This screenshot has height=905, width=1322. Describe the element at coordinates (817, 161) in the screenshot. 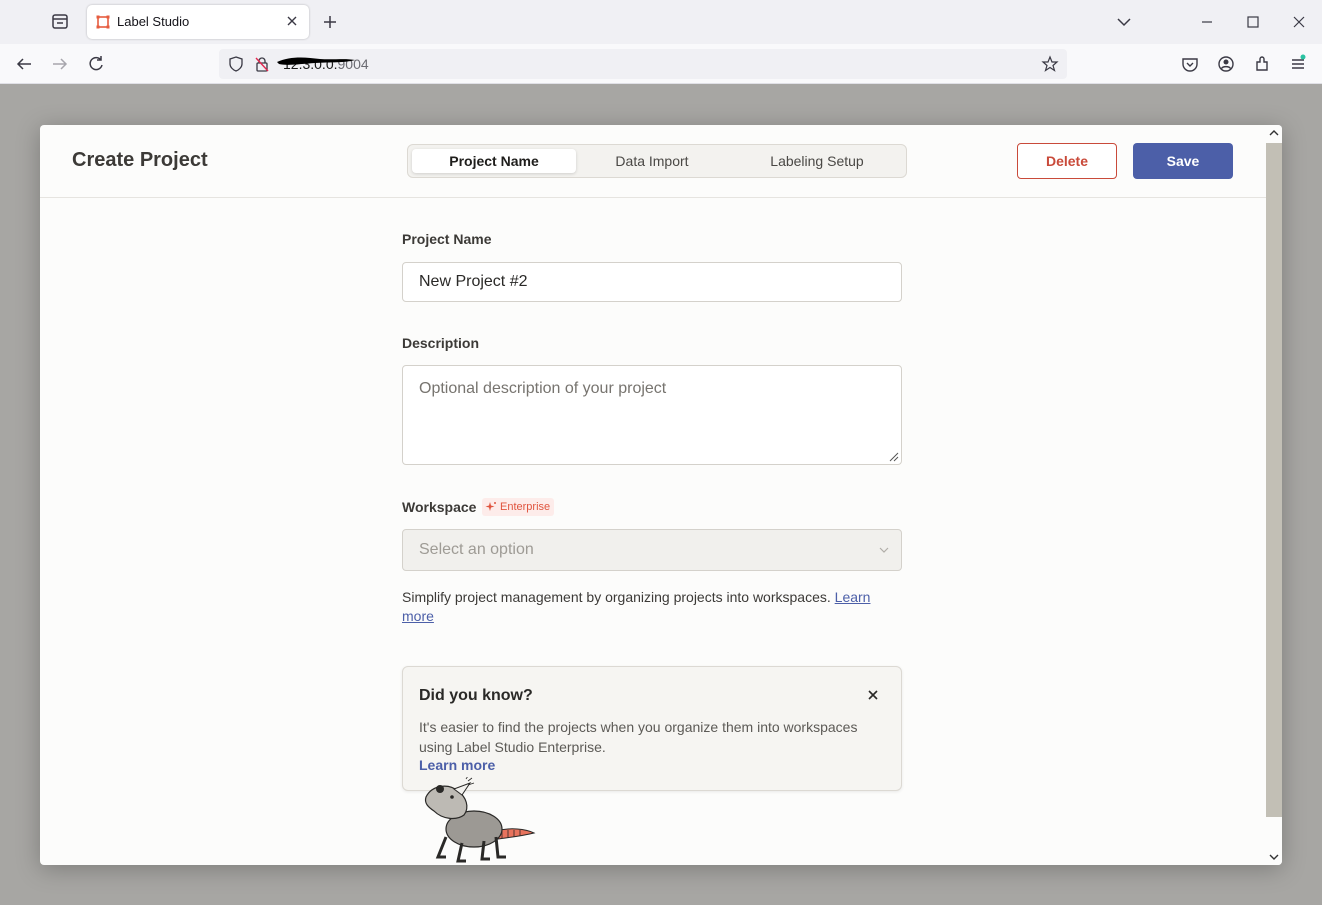

I see `tab-labeling-setup: Labeling Setup` at that location.